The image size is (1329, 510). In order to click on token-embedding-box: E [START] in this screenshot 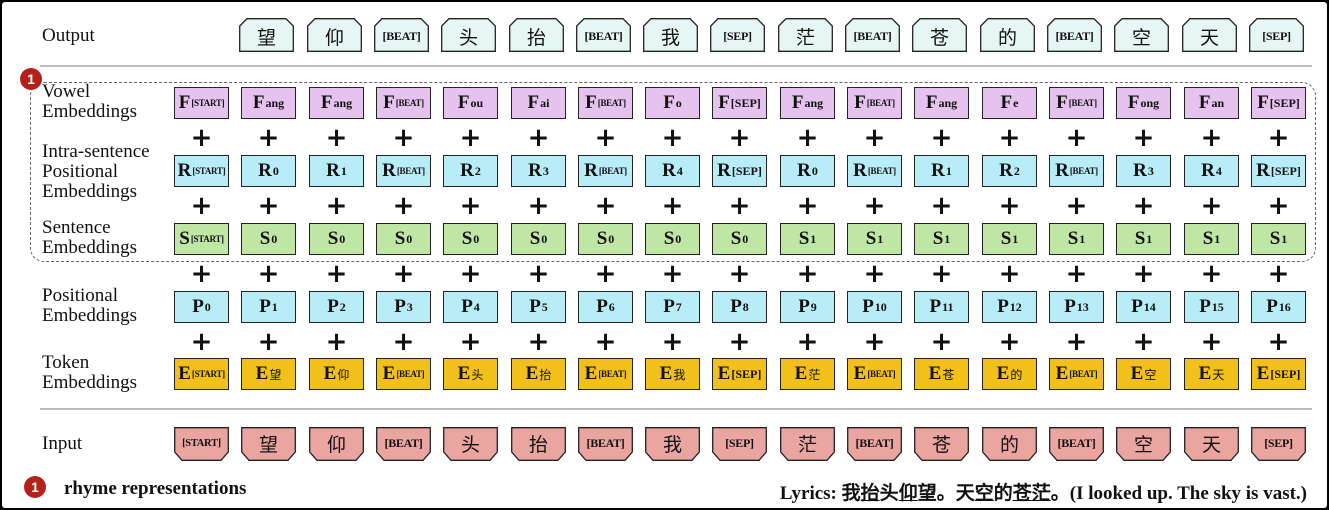, I will do `click(201, 374)`.